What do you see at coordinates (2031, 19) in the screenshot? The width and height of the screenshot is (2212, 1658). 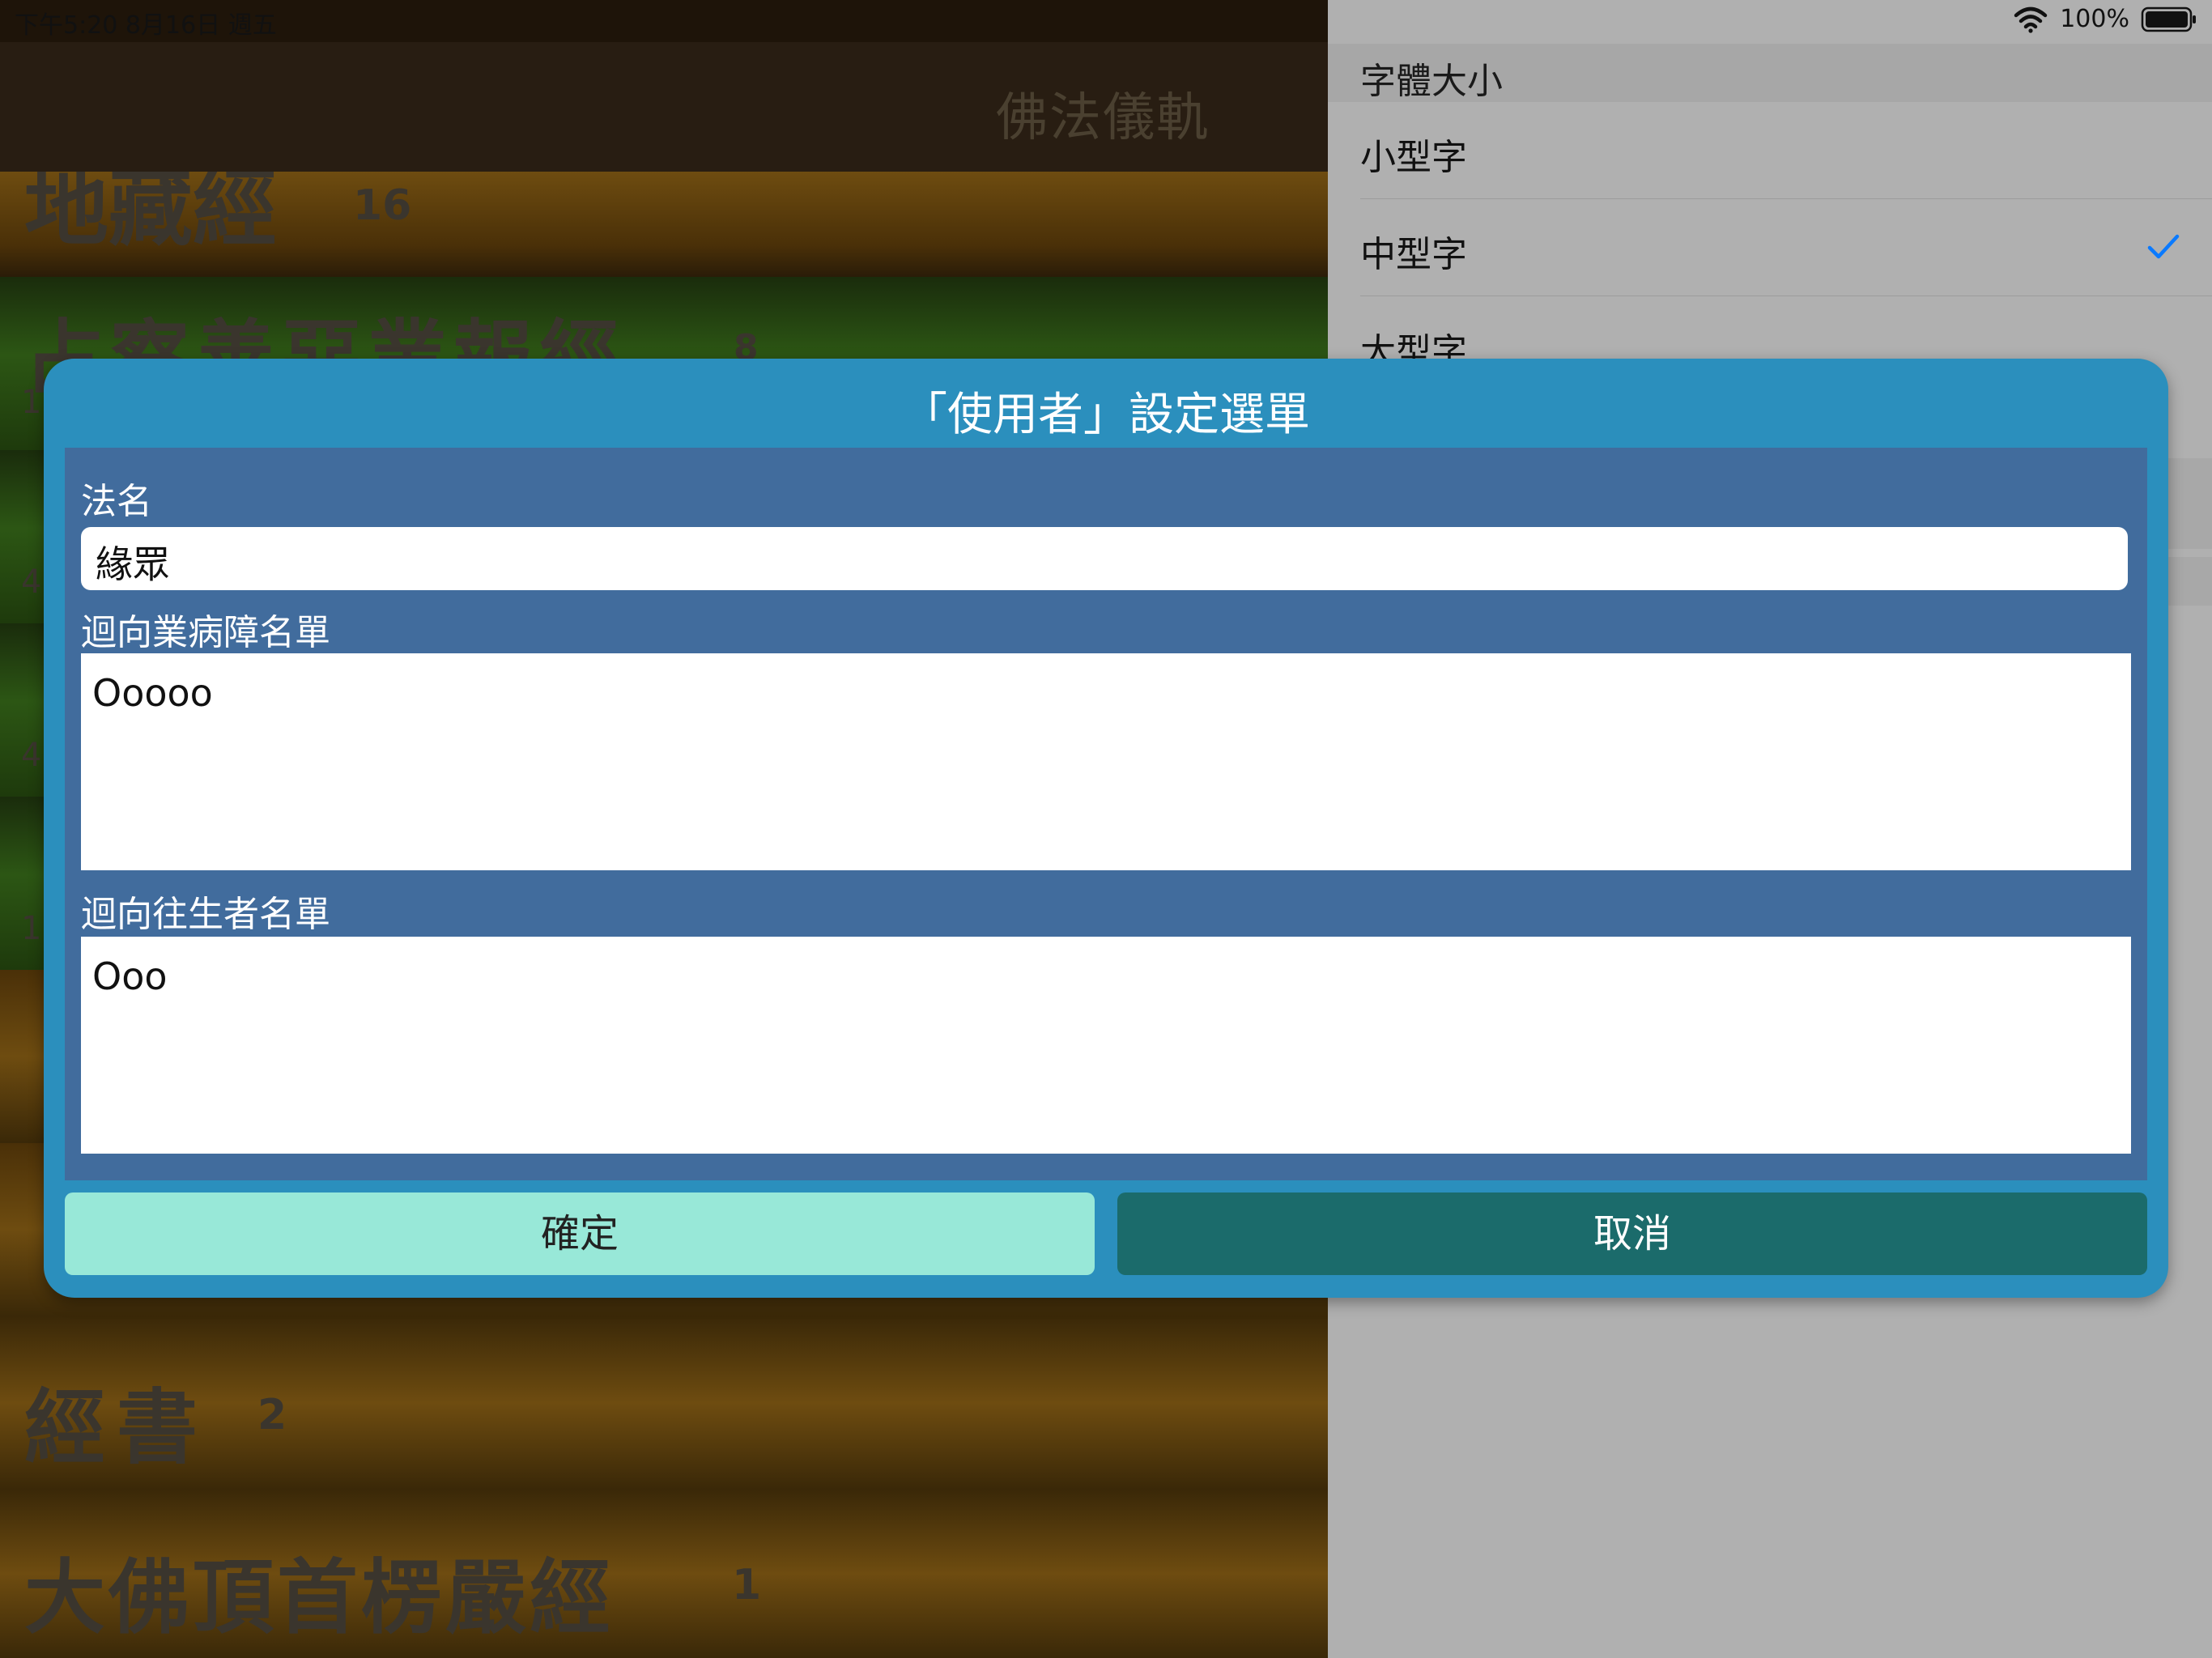 I see `wifi-icon` at bounding box center [2031, 19].